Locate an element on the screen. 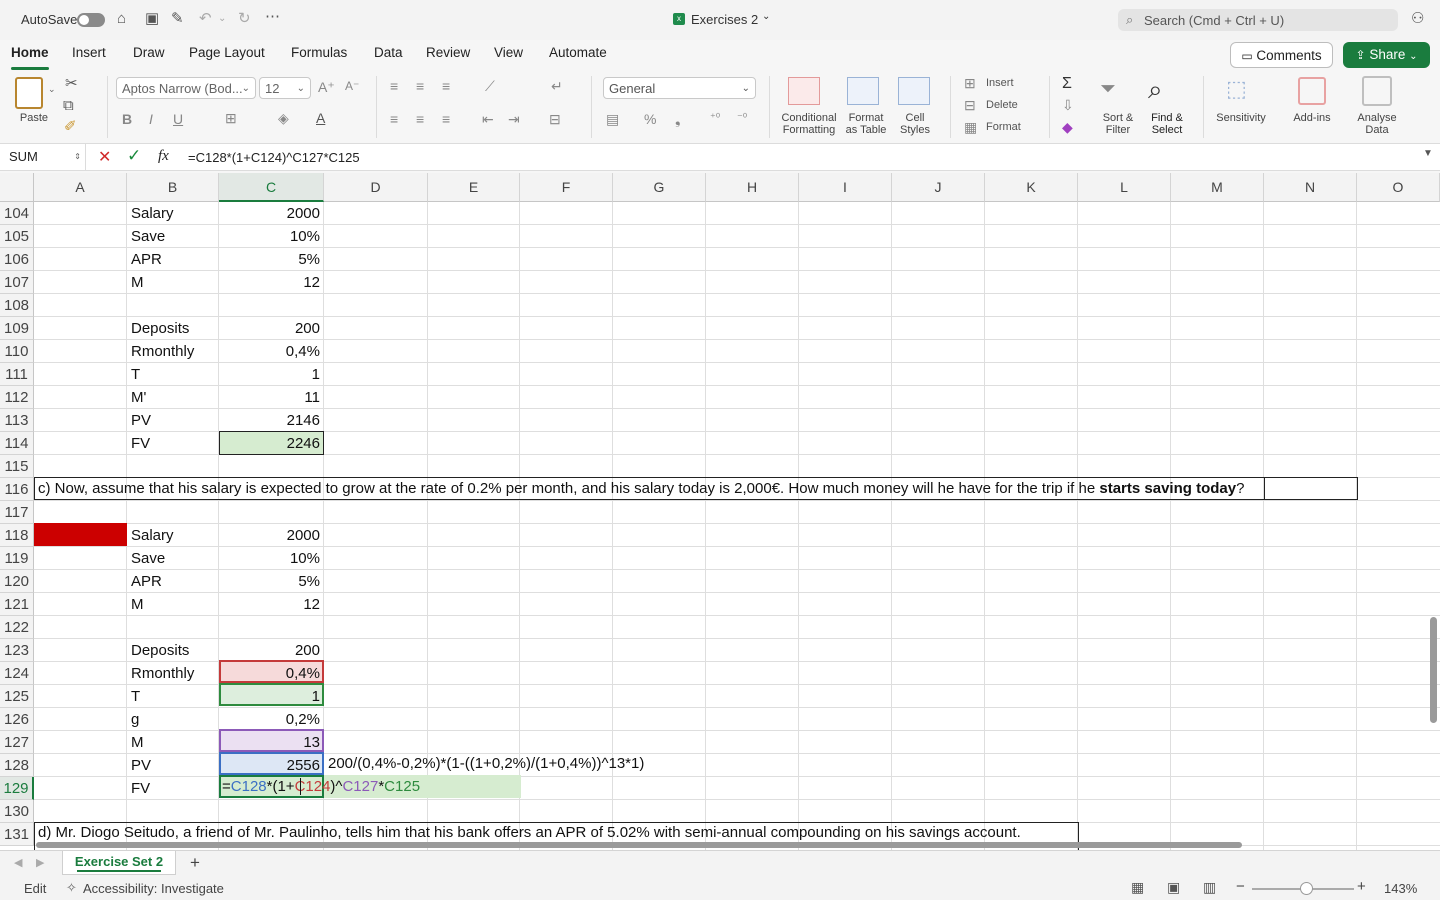  cell-c118: 2000 is located at coordinates (271, 535).